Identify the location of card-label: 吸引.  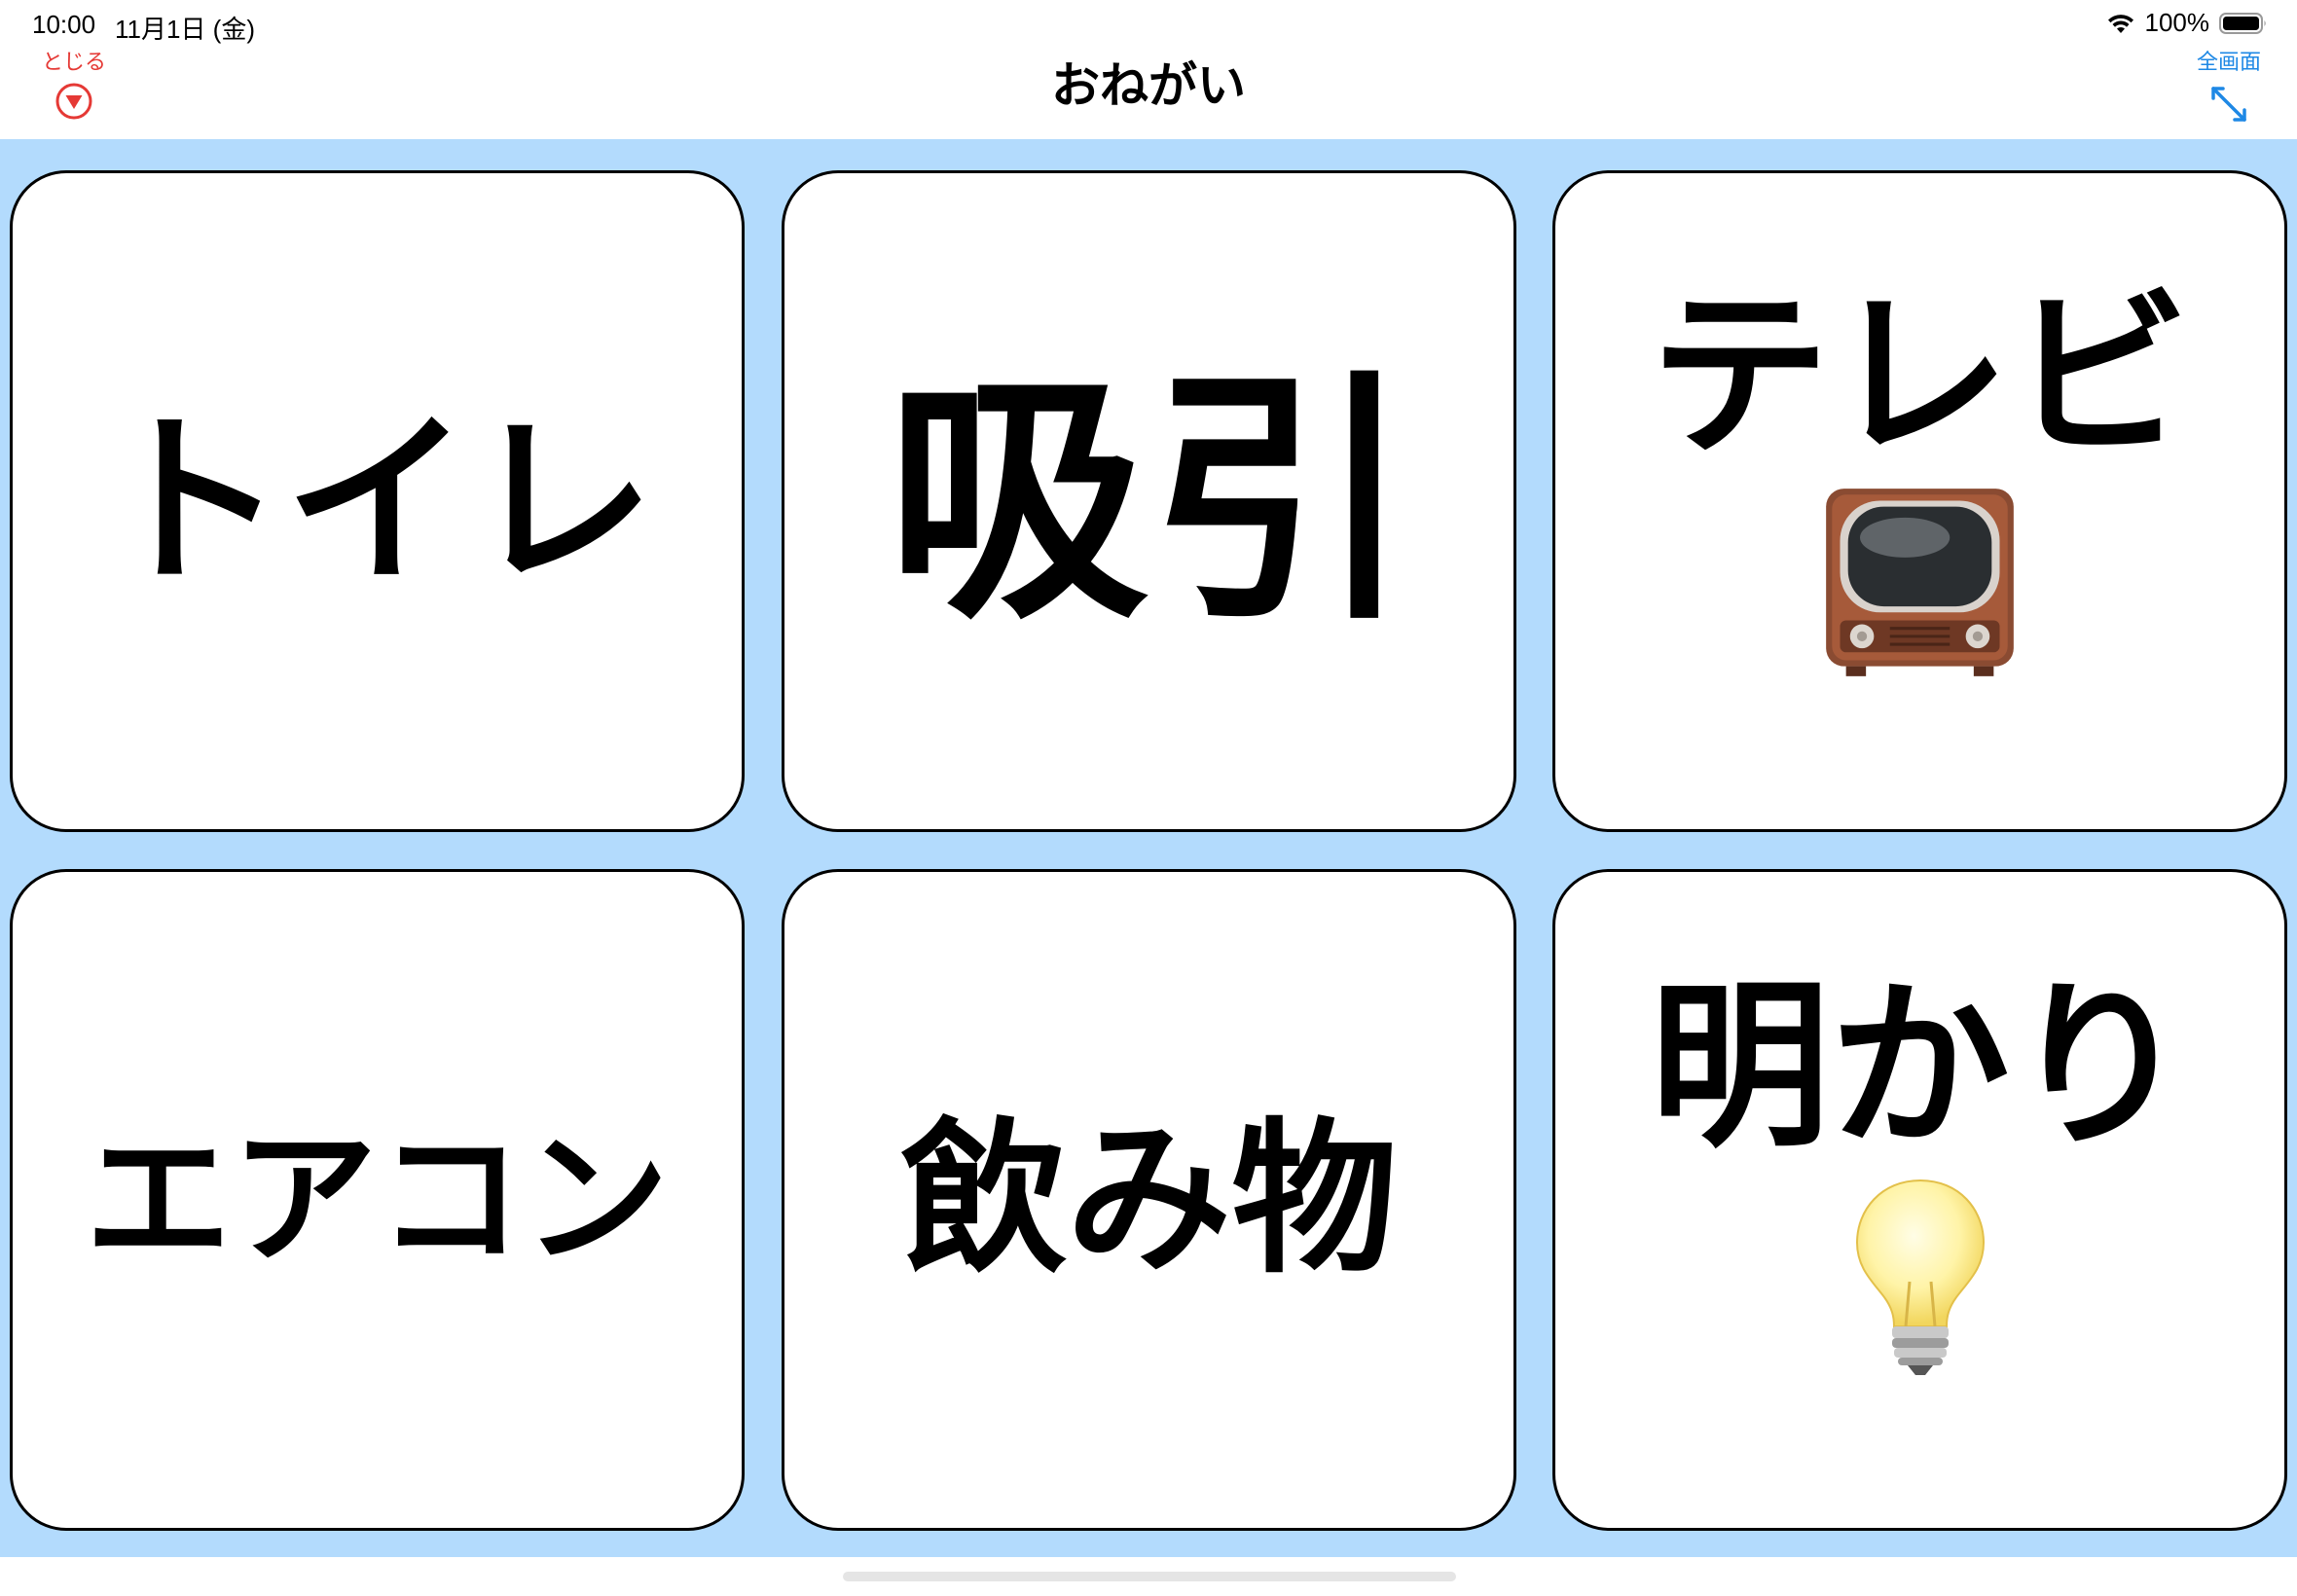
(1149, 501).